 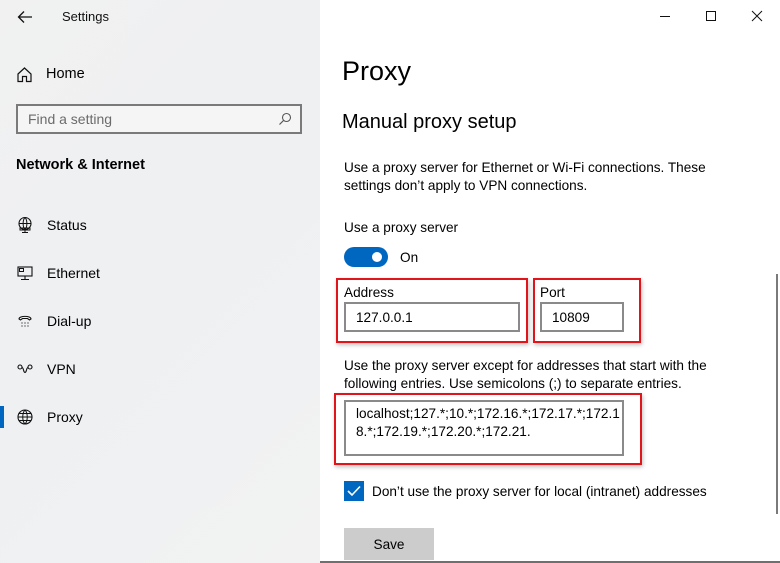 I want to click on sidebar-item-label: VPN, so click(x=61, y=369).